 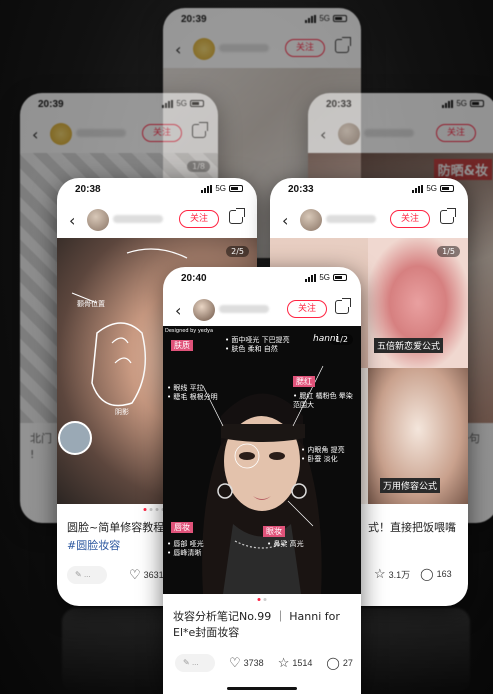 I want to click on annotation-note: 颧骨位置, so click(x=91, y=304).